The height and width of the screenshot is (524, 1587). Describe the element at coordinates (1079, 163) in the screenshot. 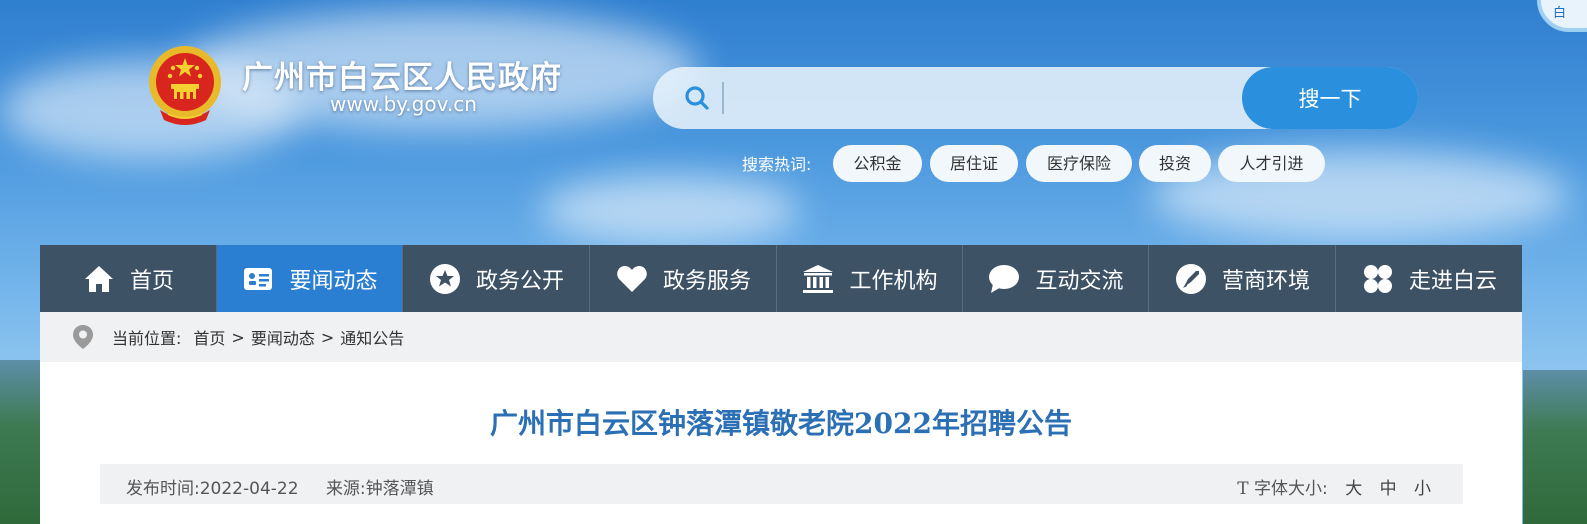

I see `hot-tag: 医疗保险` at that location.